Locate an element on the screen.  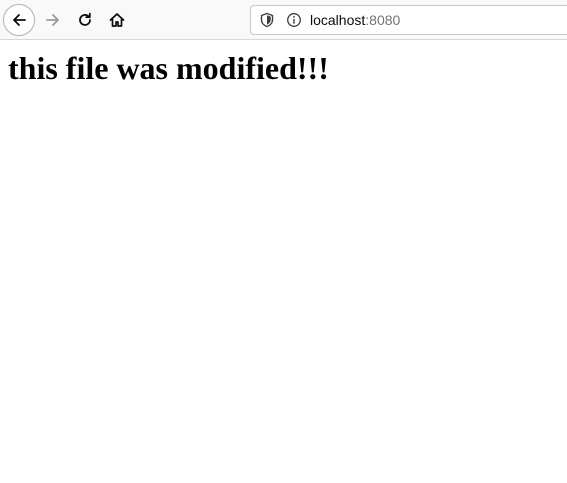
reload-icon is located at coordinates (85, 19).